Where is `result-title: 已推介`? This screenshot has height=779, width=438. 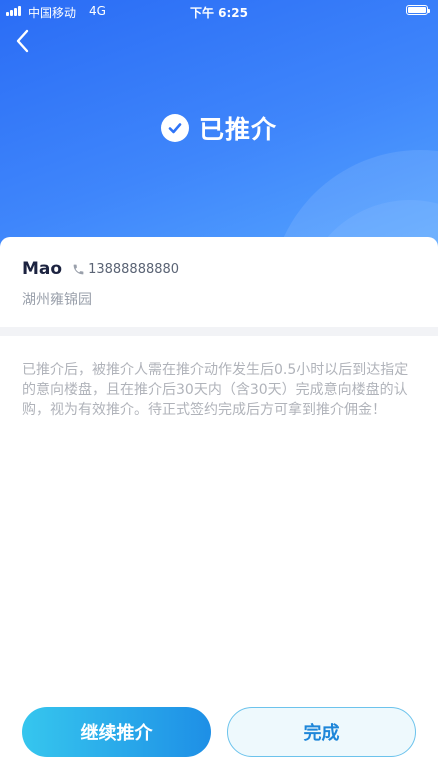
result-title: 已推介 is located at coordinates (219, 128).